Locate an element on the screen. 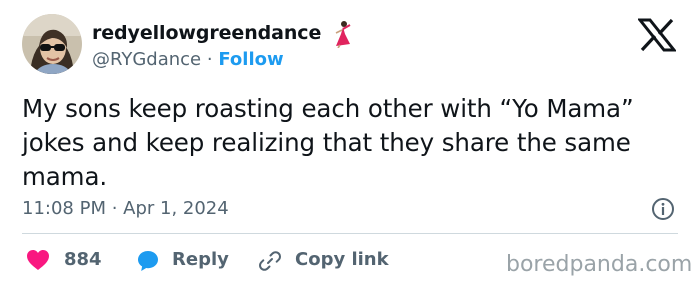  speech-bubble-icon is located at coordinates (148, 261).